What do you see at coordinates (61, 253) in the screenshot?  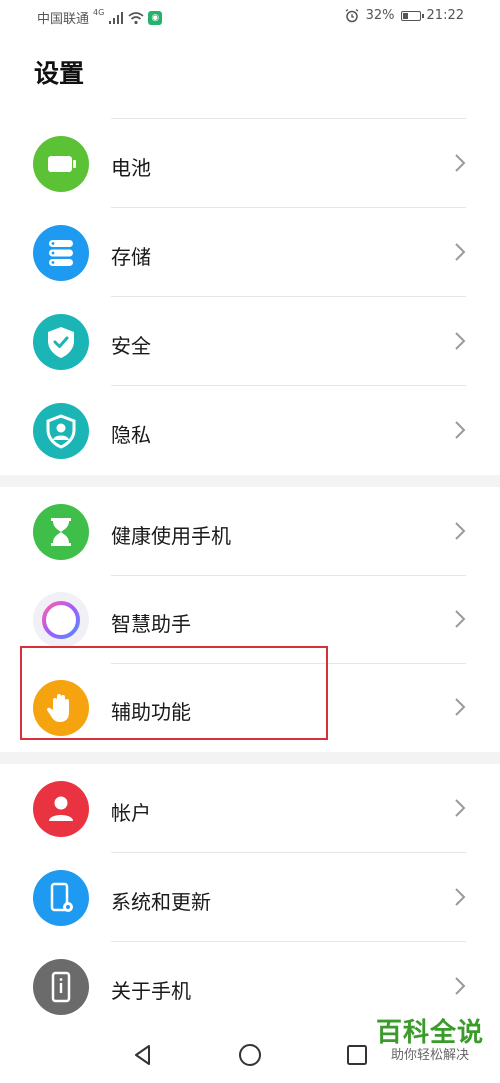 I see `storage-icon` at bounding box center [61, 253].